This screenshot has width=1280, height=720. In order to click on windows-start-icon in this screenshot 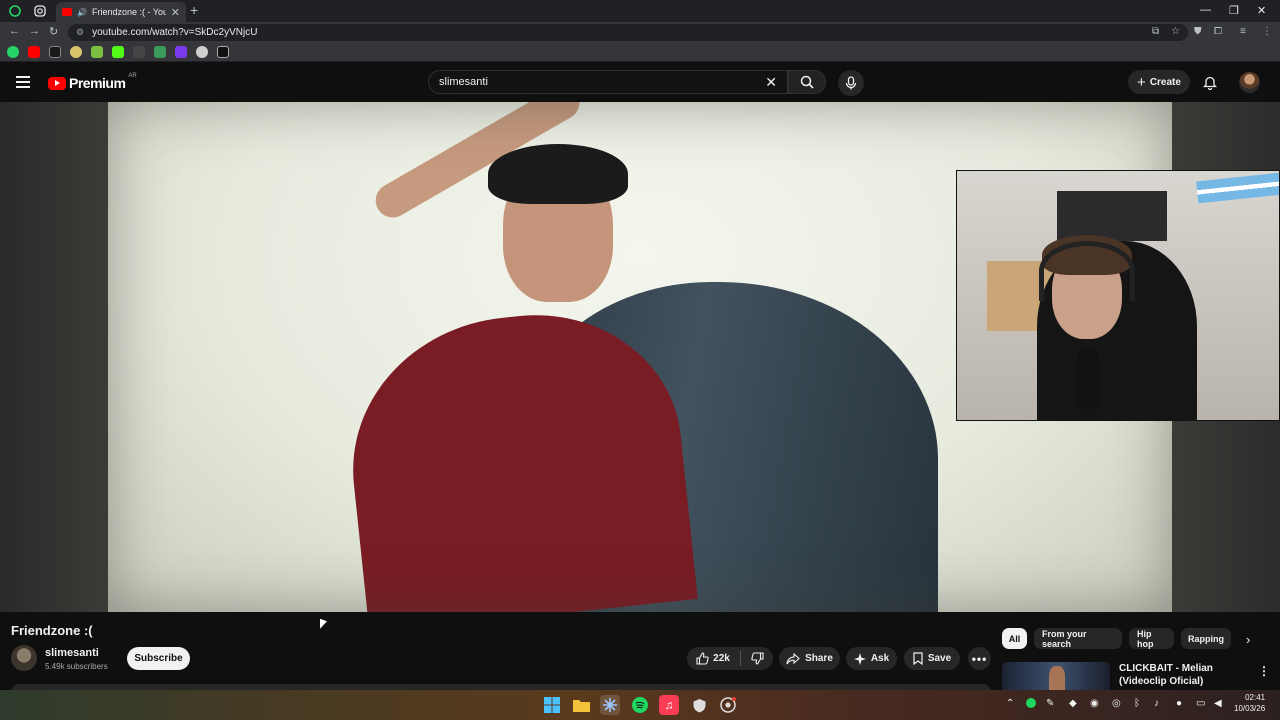, I will do `click(552, 705)`.